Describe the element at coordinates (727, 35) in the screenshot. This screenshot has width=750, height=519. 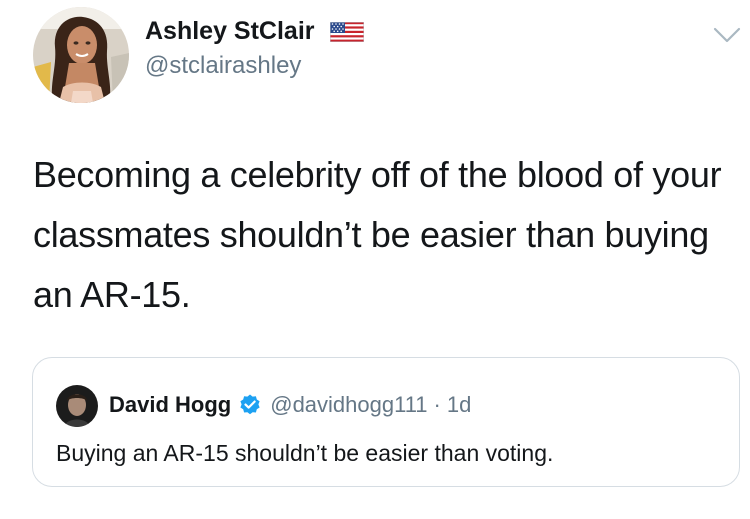
I see `chevron-down-icon` at that location.